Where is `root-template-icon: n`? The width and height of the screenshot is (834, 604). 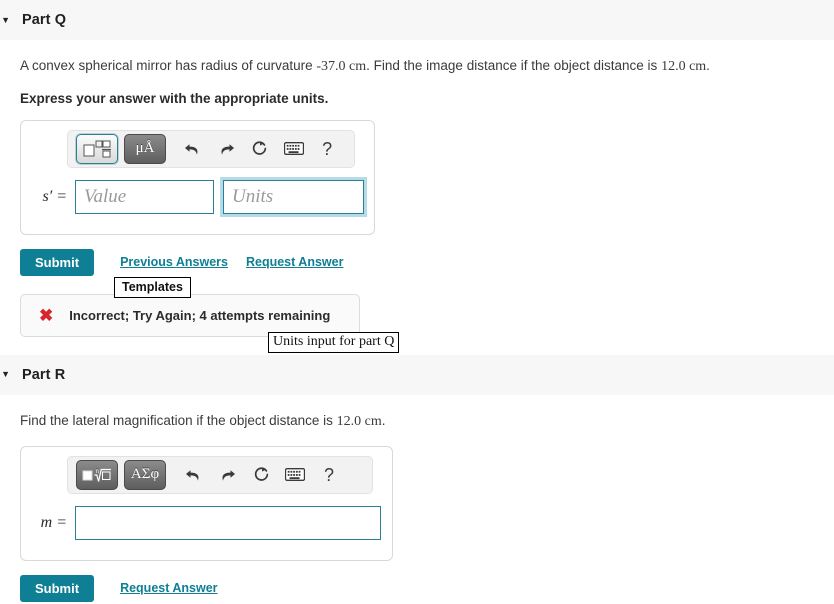
root-template-icon: n is located at coordinates (96, 475).